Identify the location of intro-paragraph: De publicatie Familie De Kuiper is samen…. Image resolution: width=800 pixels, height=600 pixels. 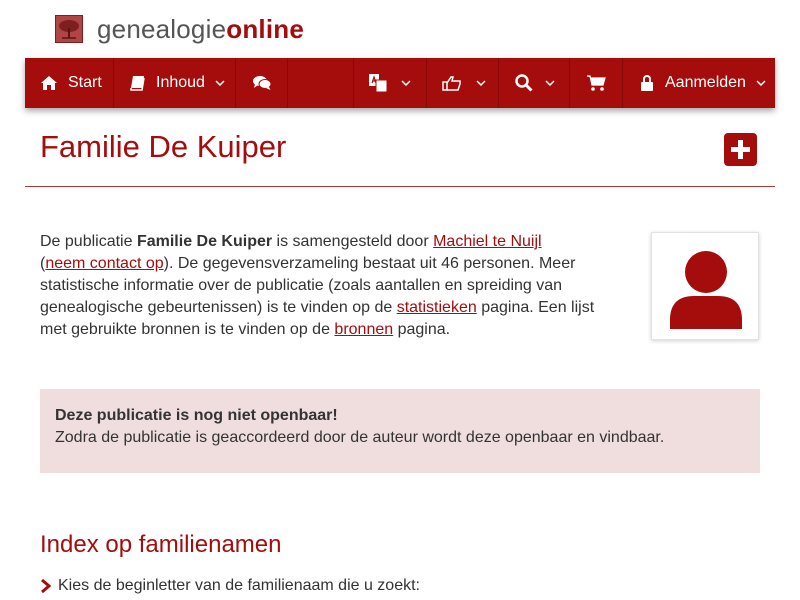
(325, 286).